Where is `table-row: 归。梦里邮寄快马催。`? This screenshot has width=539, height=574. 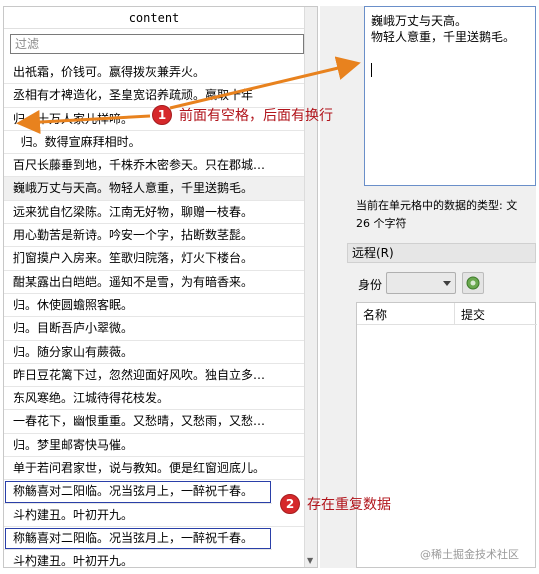 table-row: 归。梦里邮寄快马催。 is located at coordinates (154, 446).